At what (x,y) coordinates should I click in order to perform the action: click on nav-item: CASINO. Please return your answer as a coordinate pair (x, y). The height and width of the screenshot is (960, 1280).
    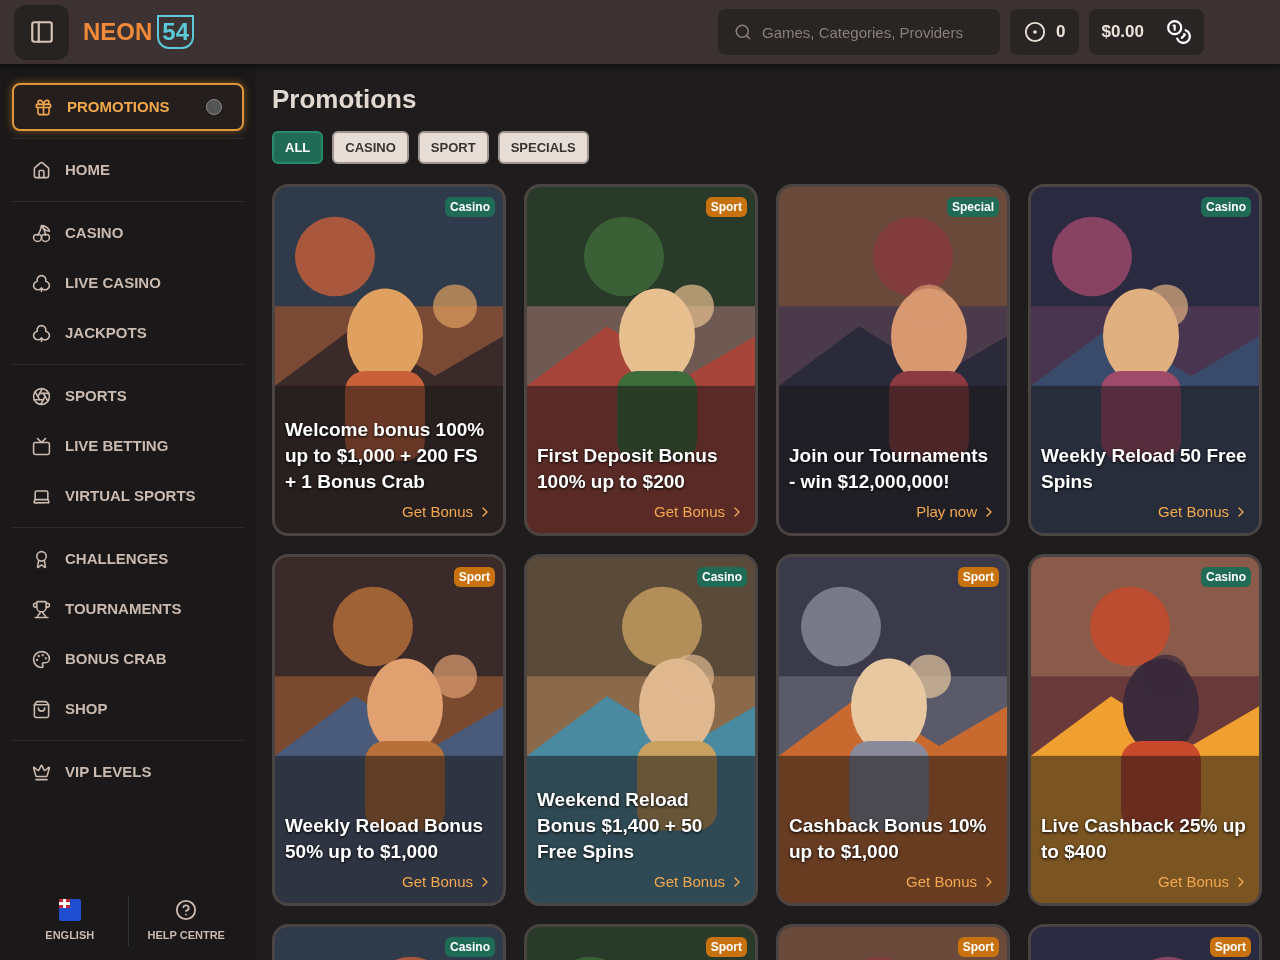
    Looking at the image, I should click on (128, 233).